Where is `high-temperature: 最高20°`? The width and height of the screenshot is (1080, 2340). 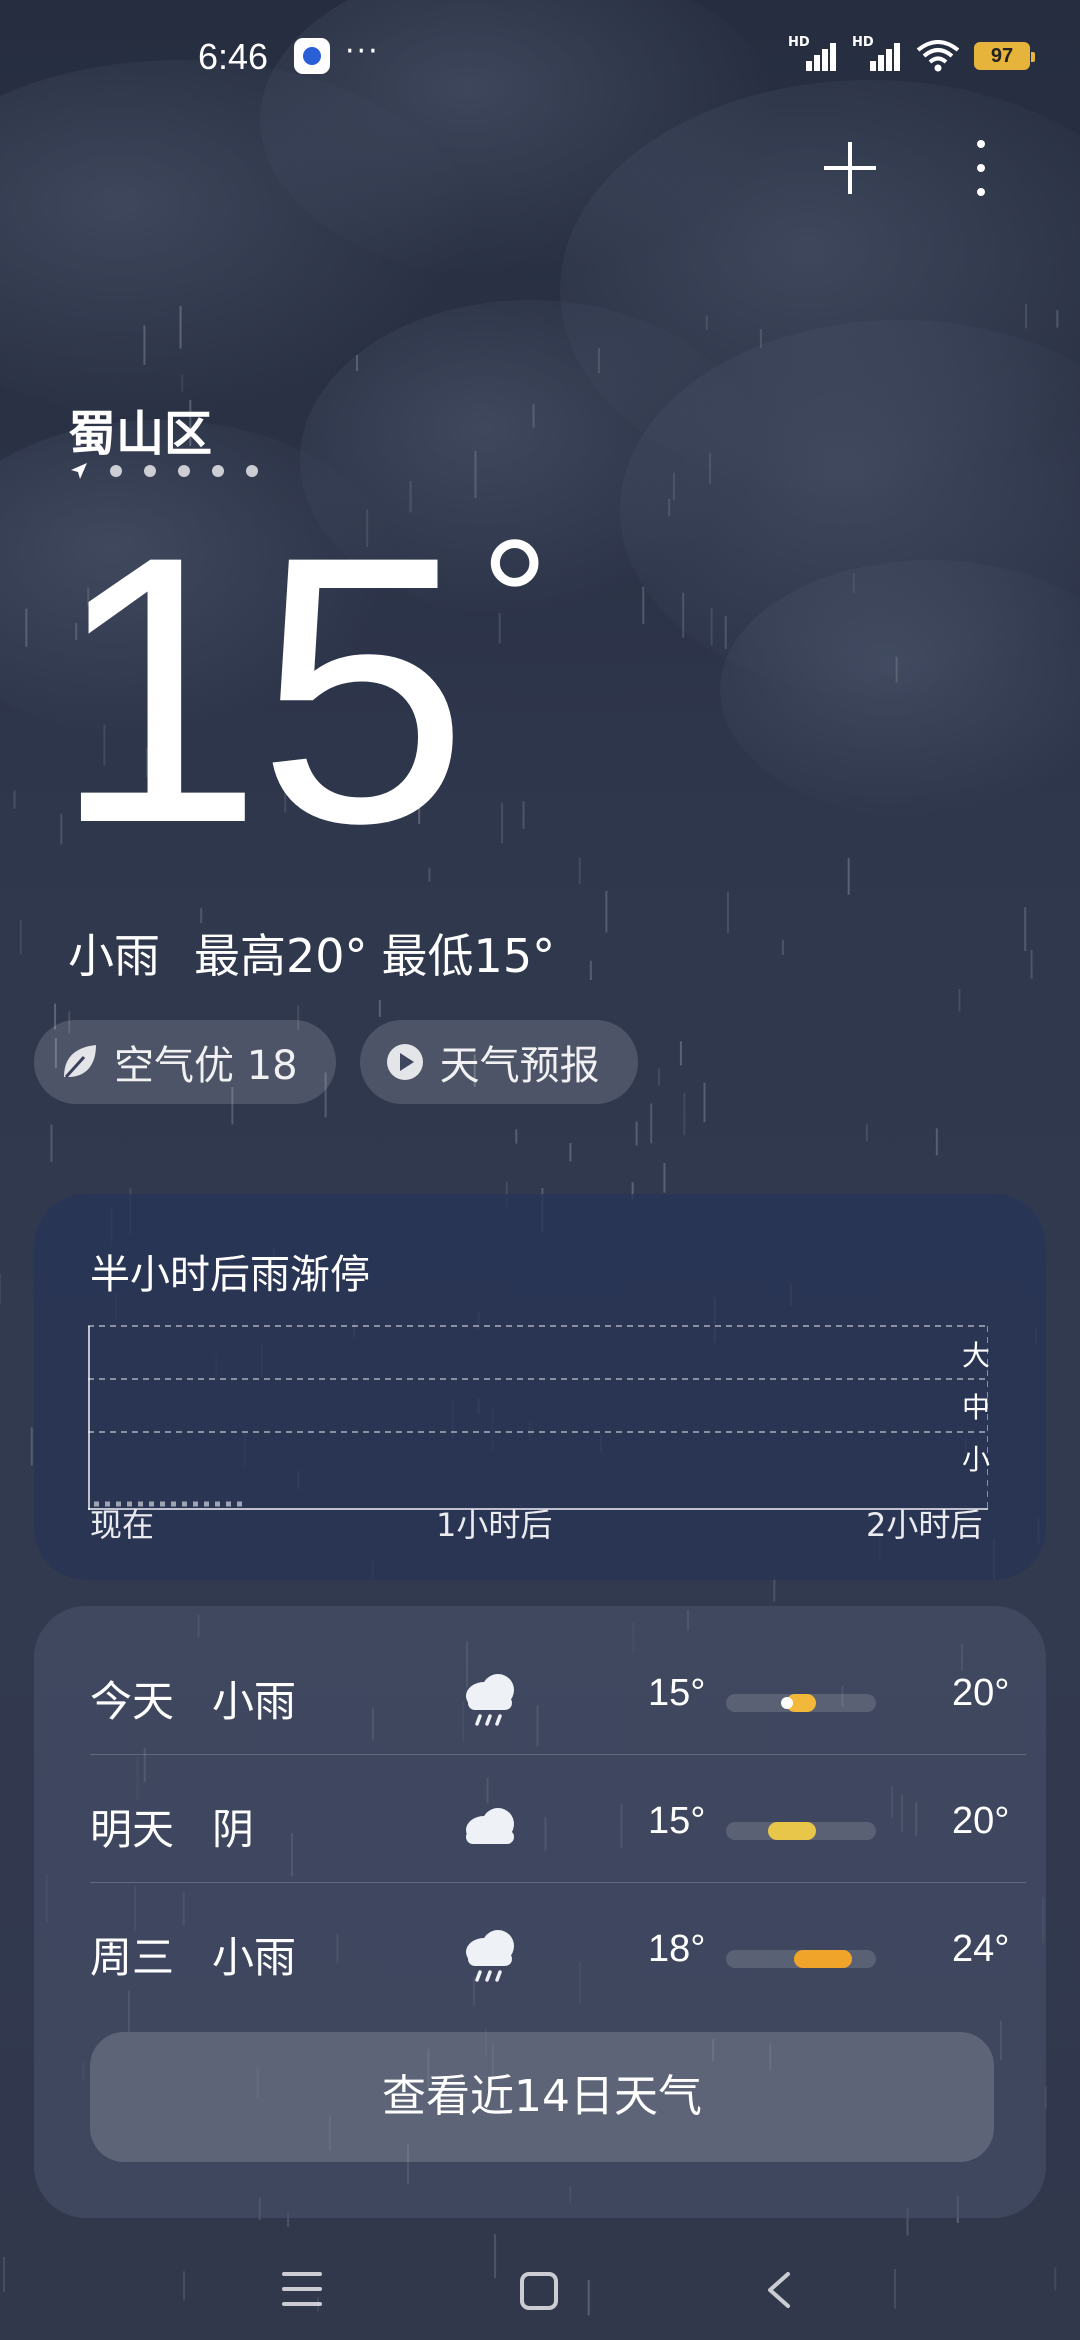 high-temperature: 最高20° is located at coordinates (281, 956).